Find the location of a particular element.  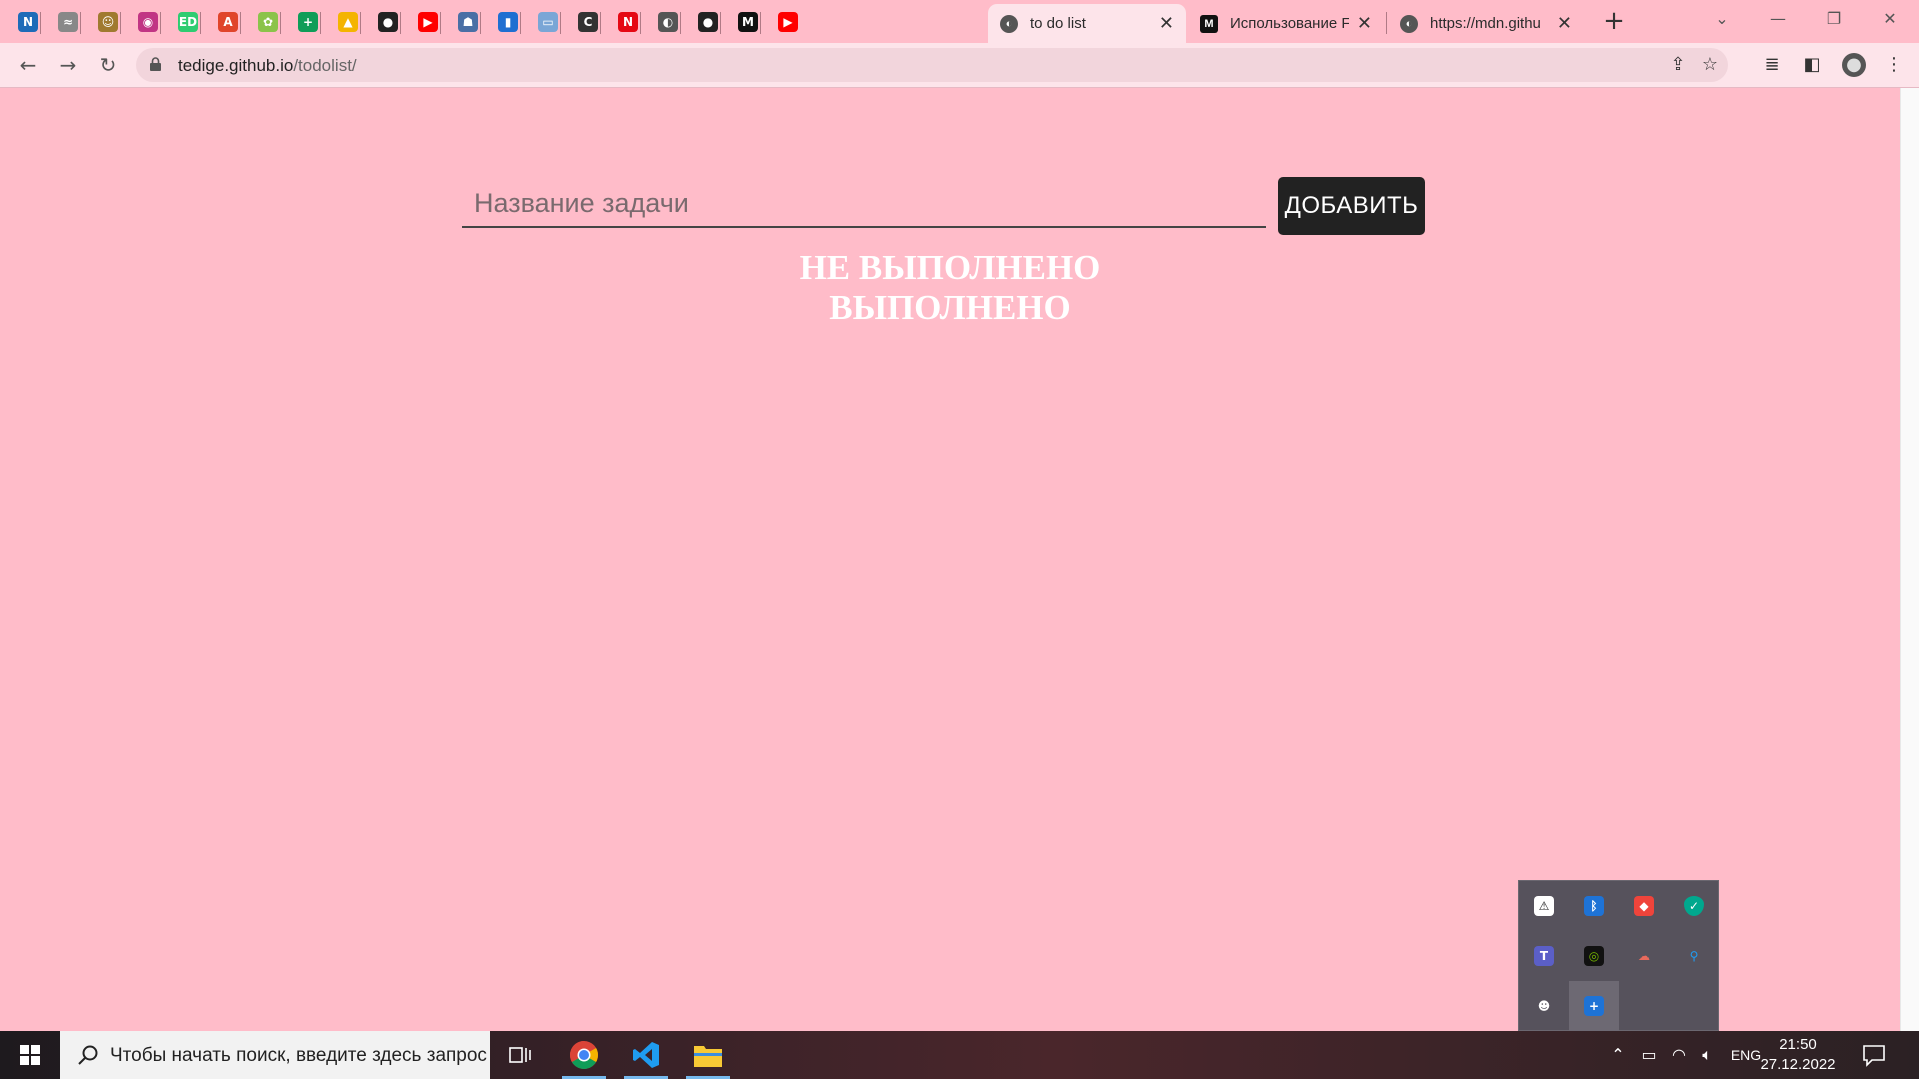

kaspersky-icon: ✓ is located at coordinates (1694, 906).